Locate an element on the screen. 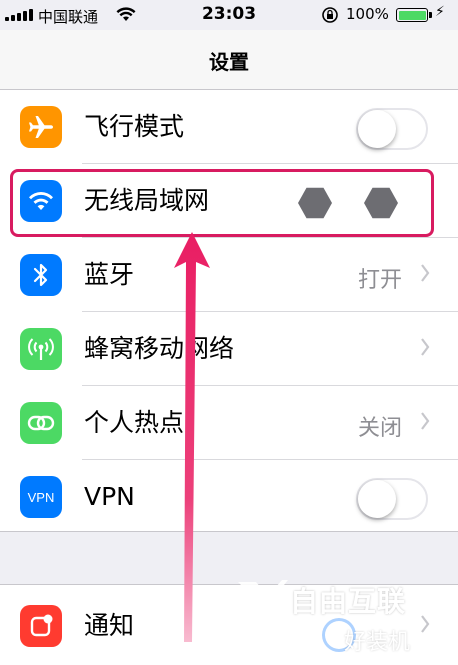 The height and width of the screenshot is (665, 458). status-bar: 中国联通 23:03 100% ⚡ is located at coordinates (229, 15).